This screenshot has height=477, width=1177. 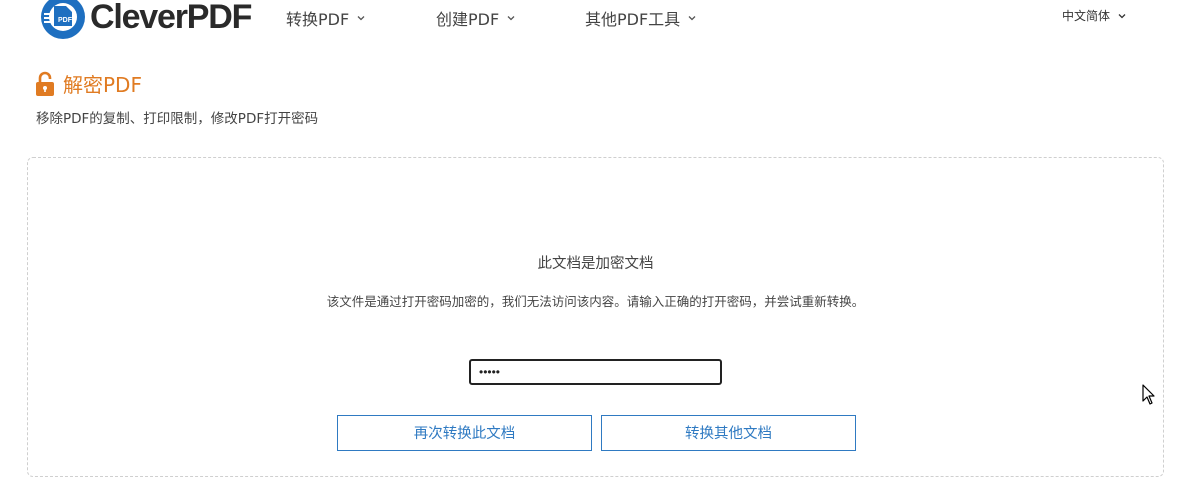 What do you see at coordinates (1148, 394) in the screenshot?
I see `mouse-pointer-icon` at bounding box center [1148, 394].